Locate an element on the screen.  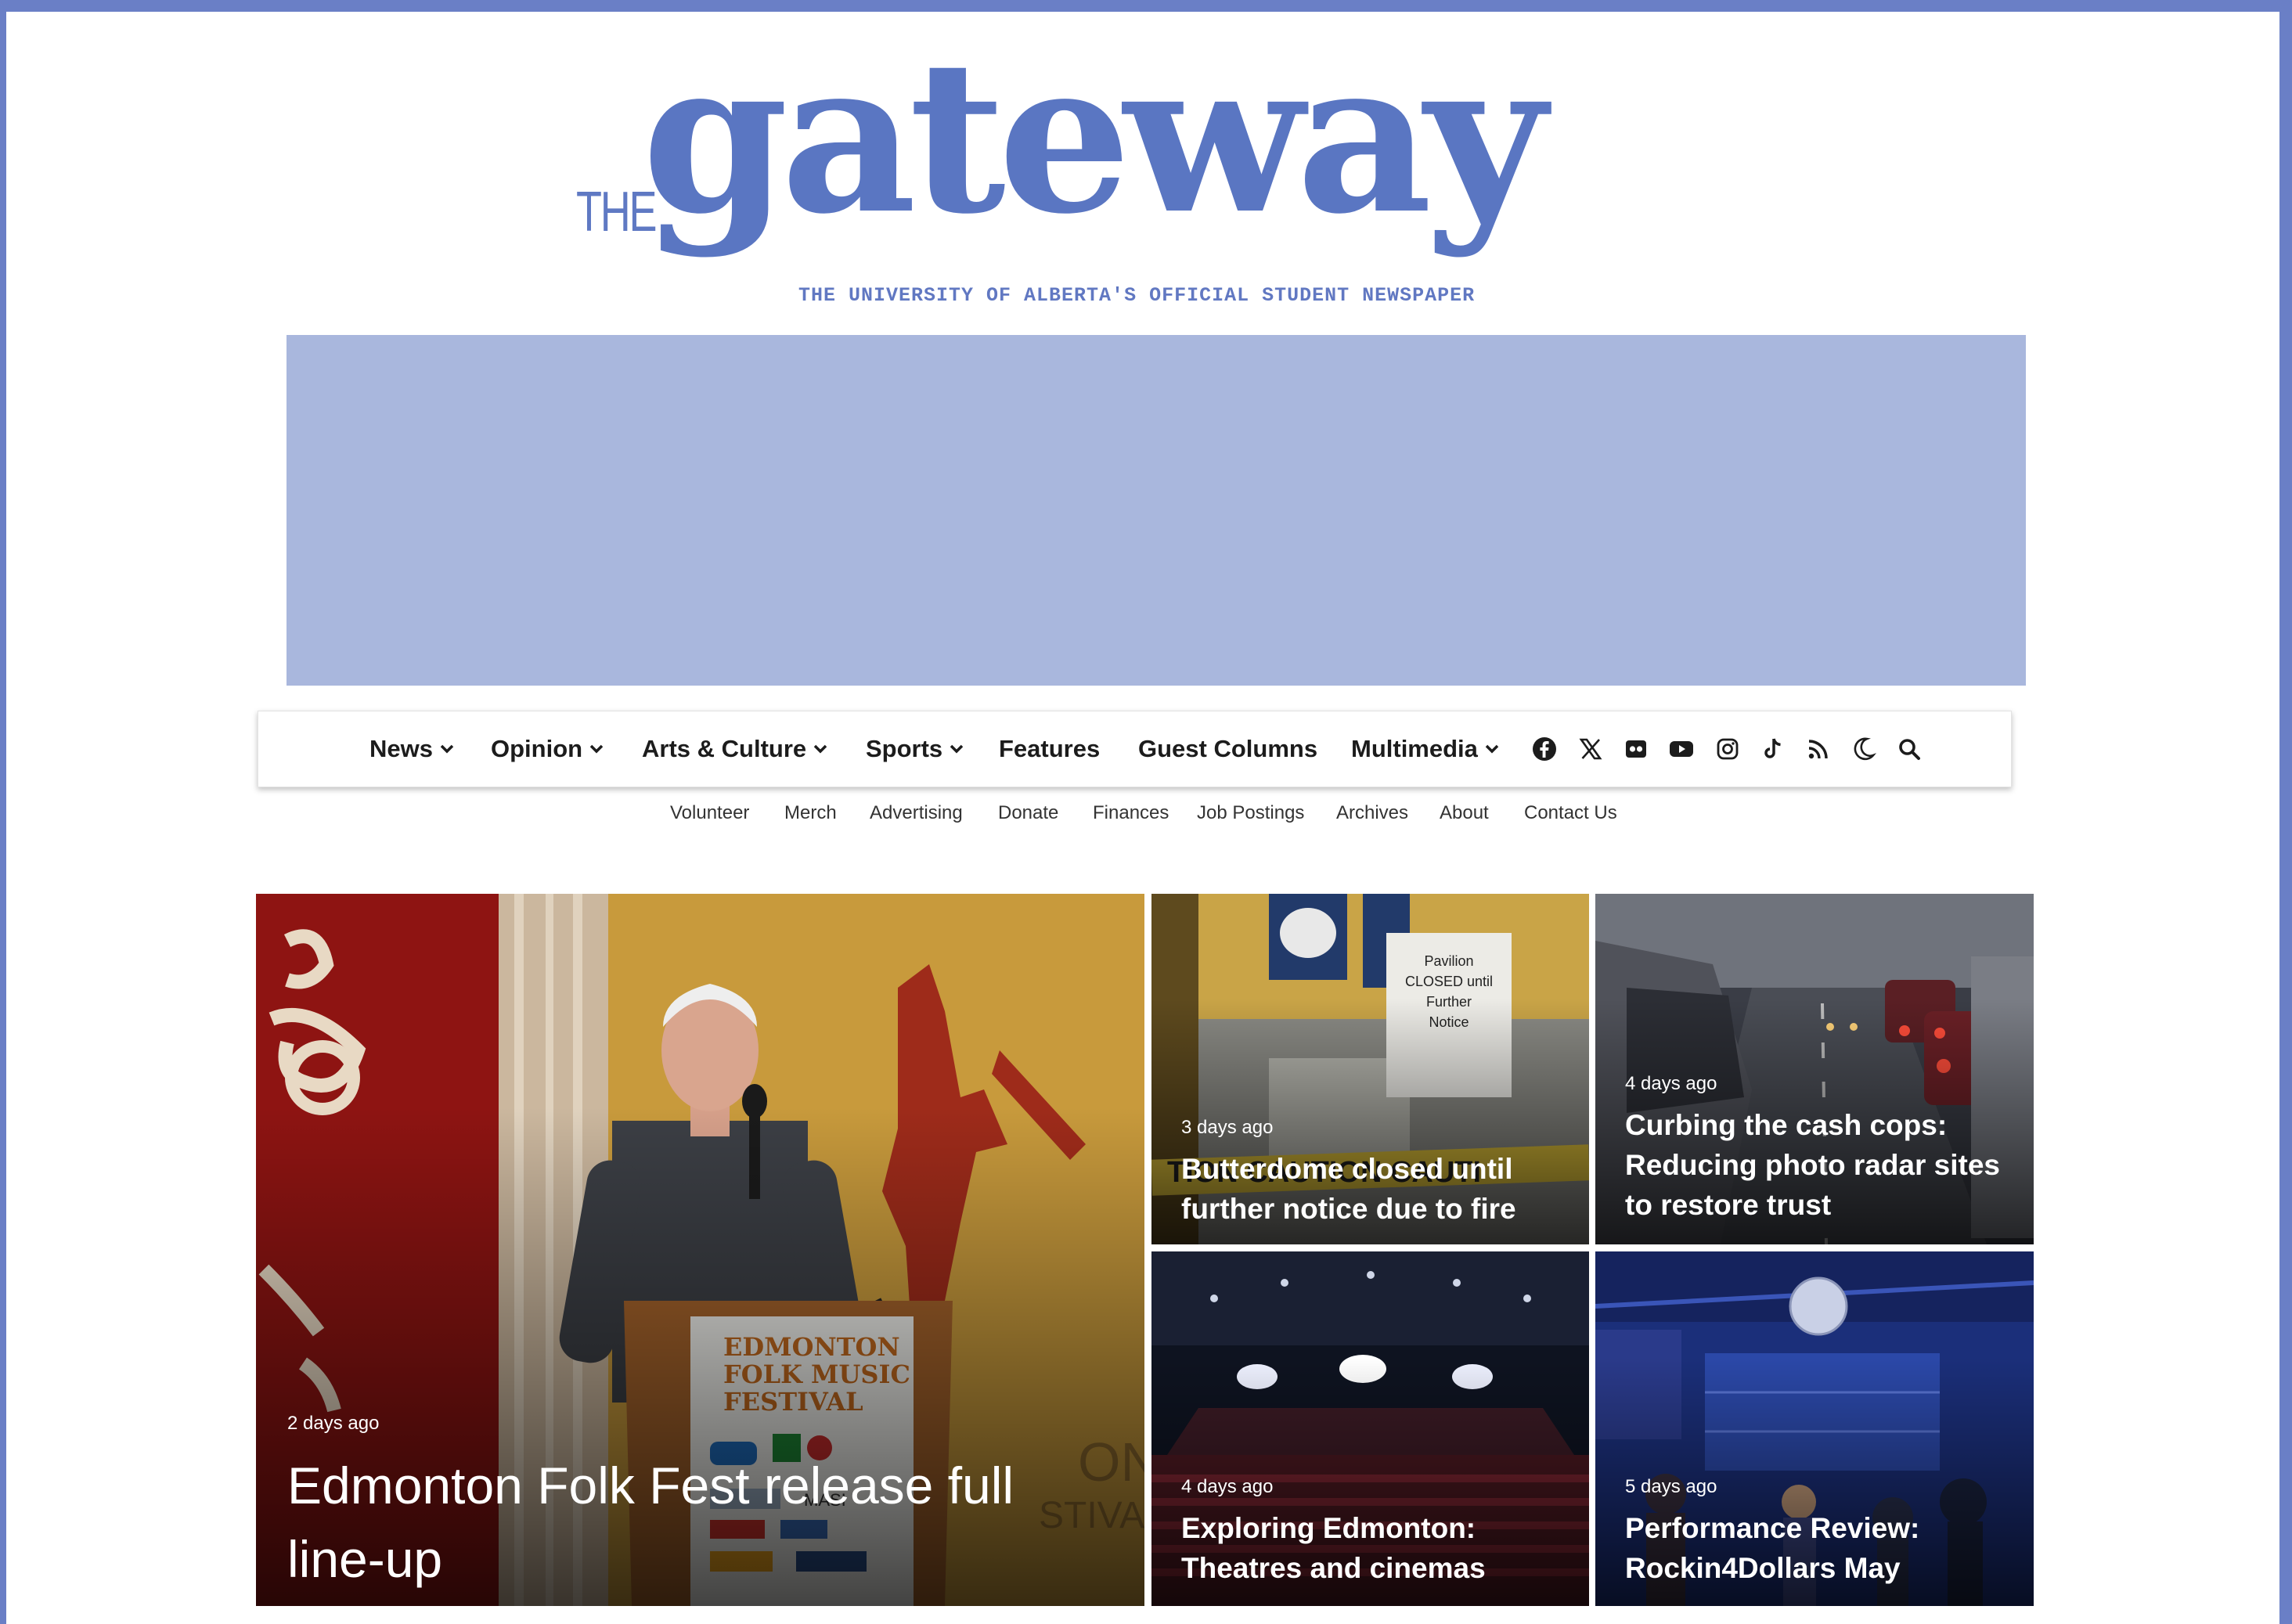
nav-sports-label: Sports is located at coordinates (905, 748).